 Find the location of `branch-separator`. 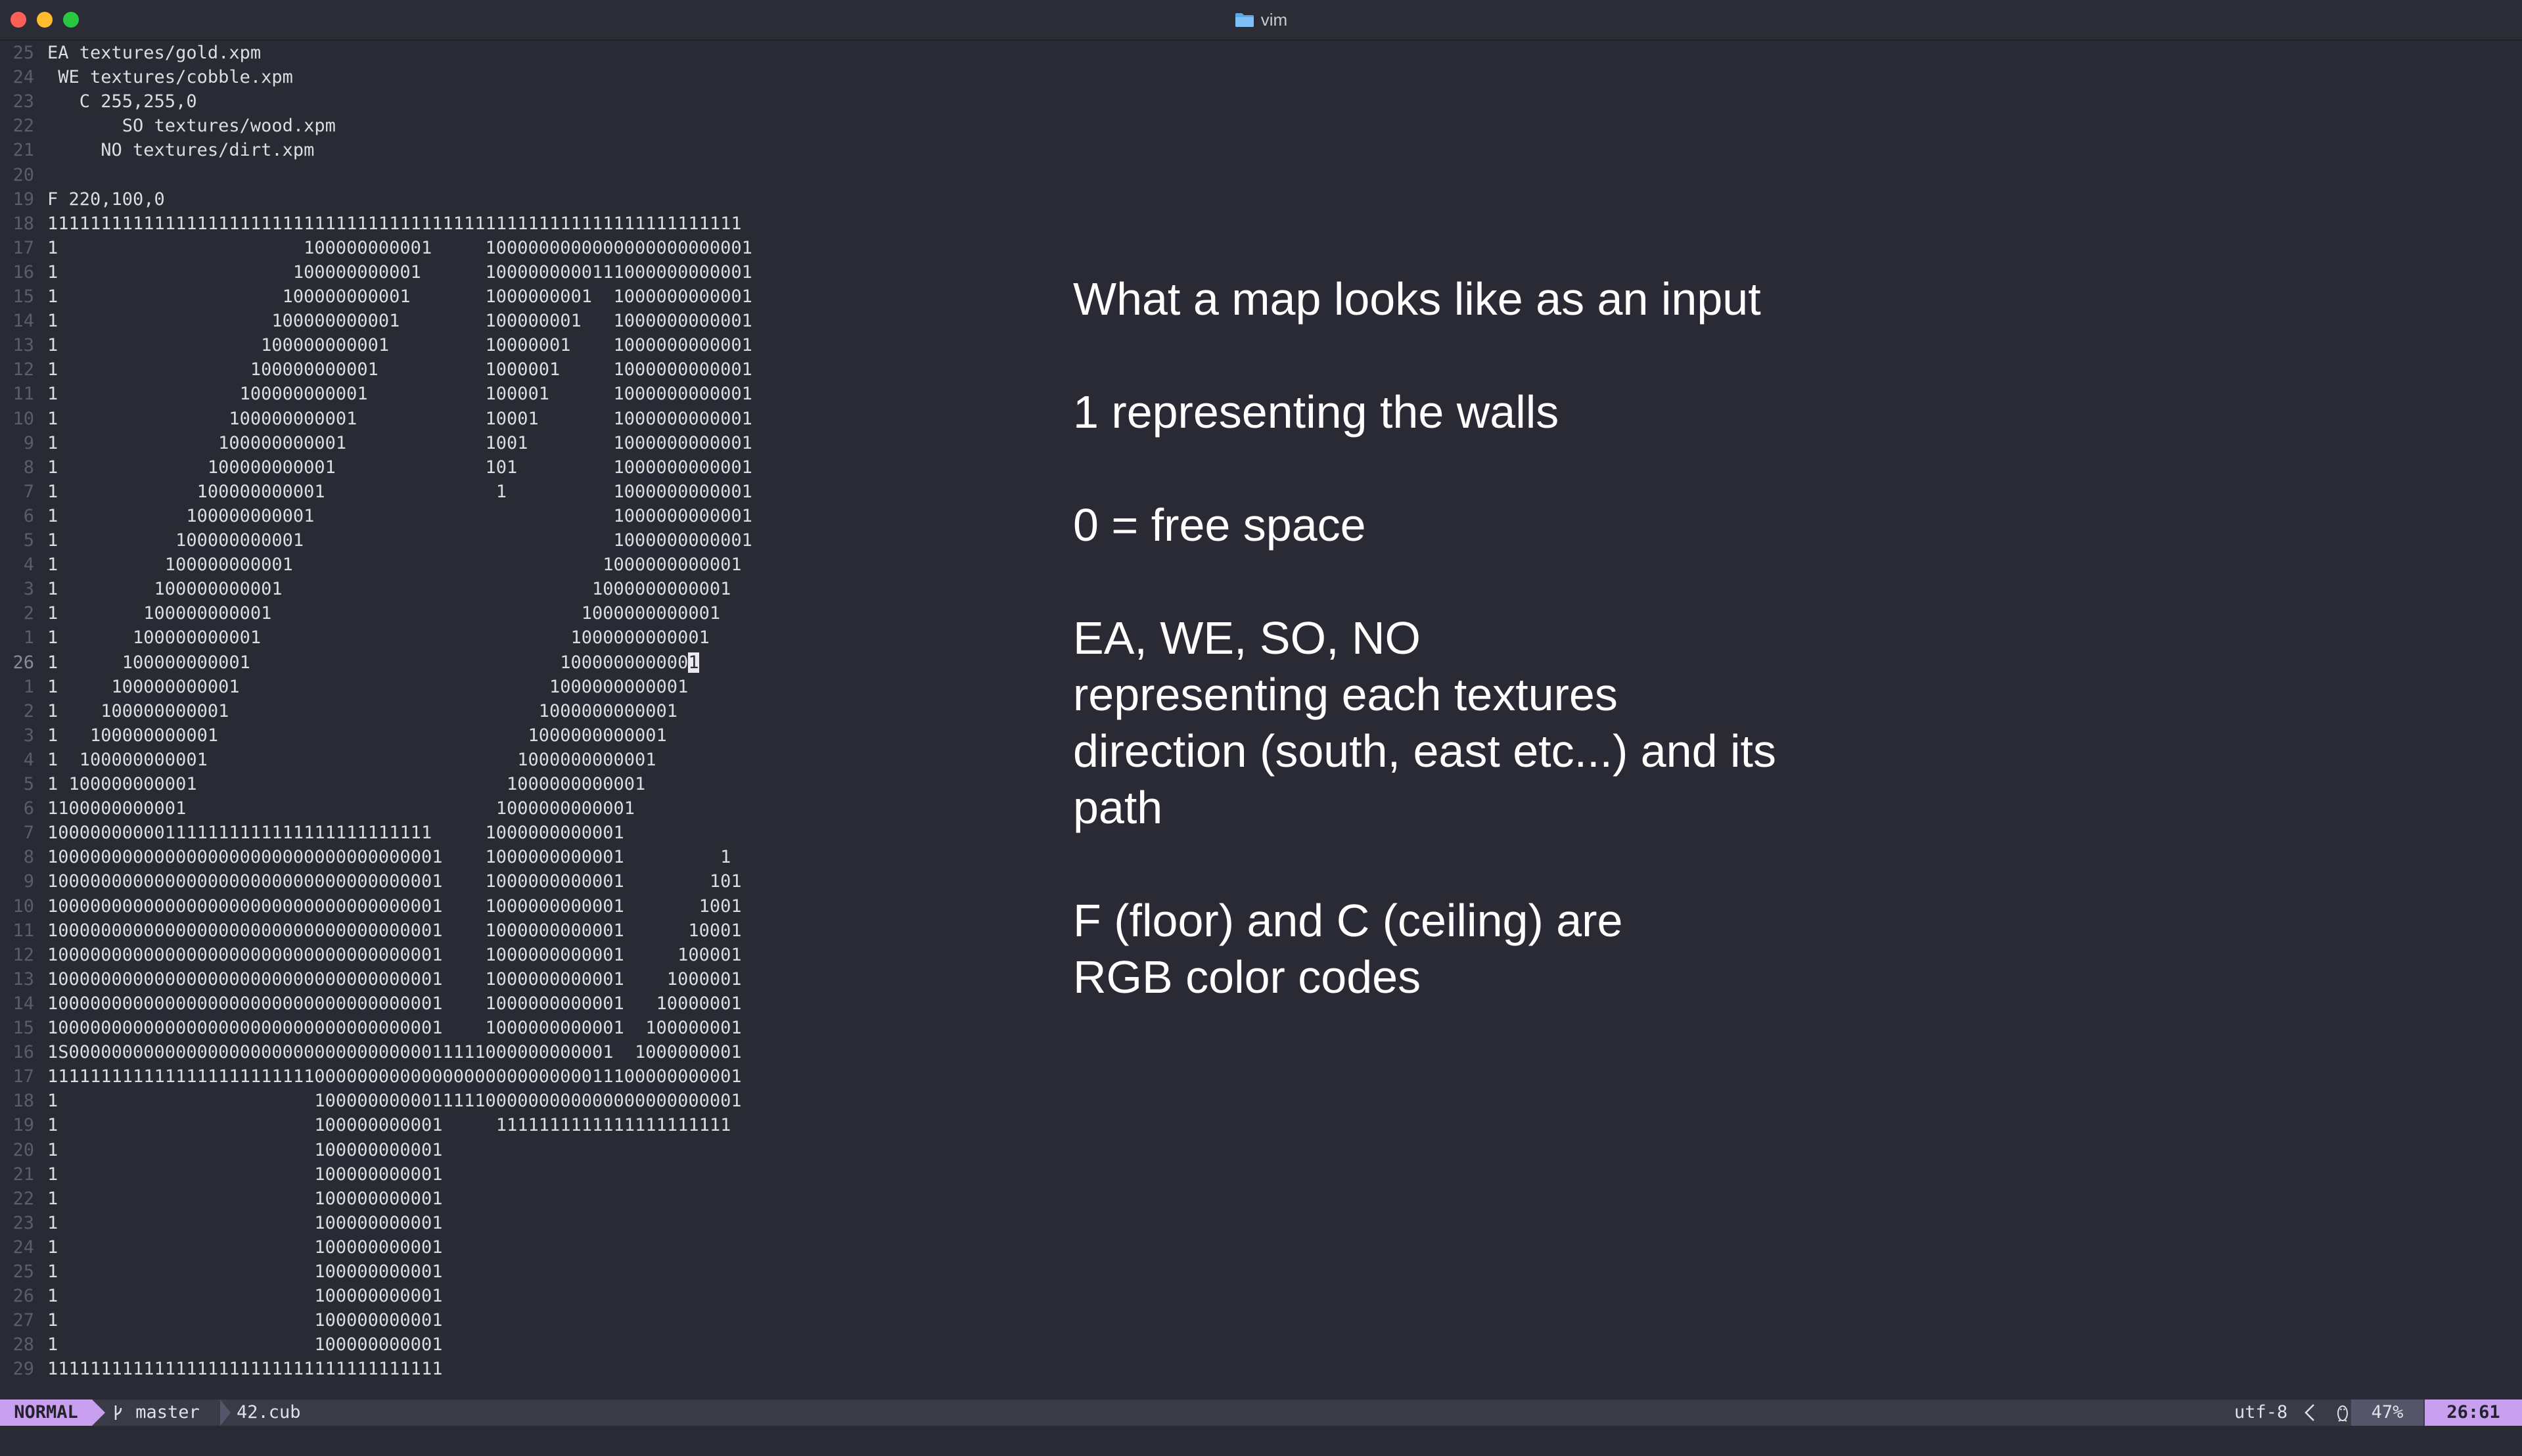

branch-separator is located at coordinates (225, 1412).